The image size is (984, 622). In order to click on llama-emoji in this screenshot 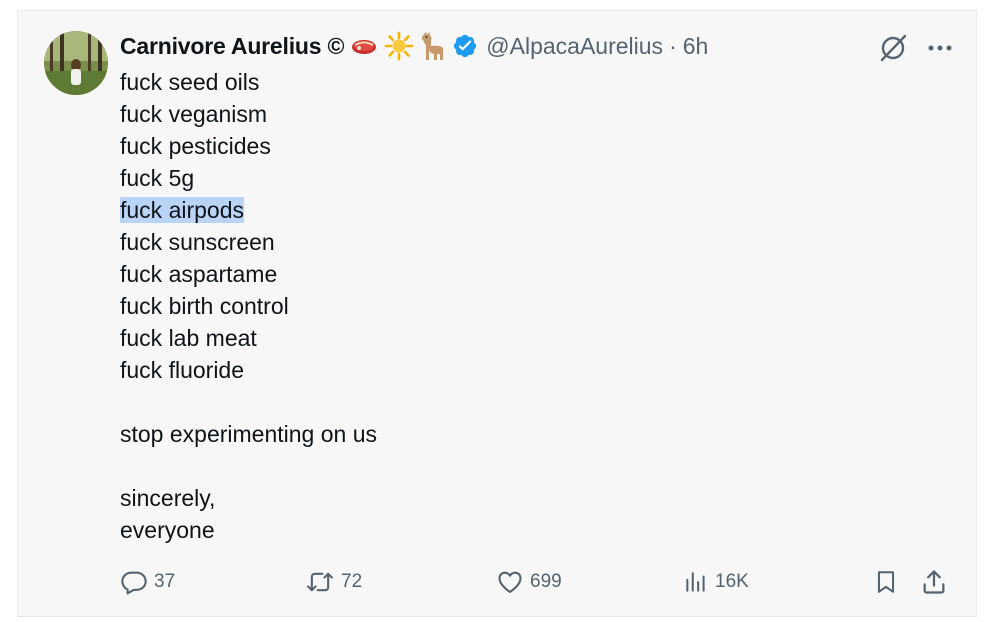, I will do `click(432, 46)`.